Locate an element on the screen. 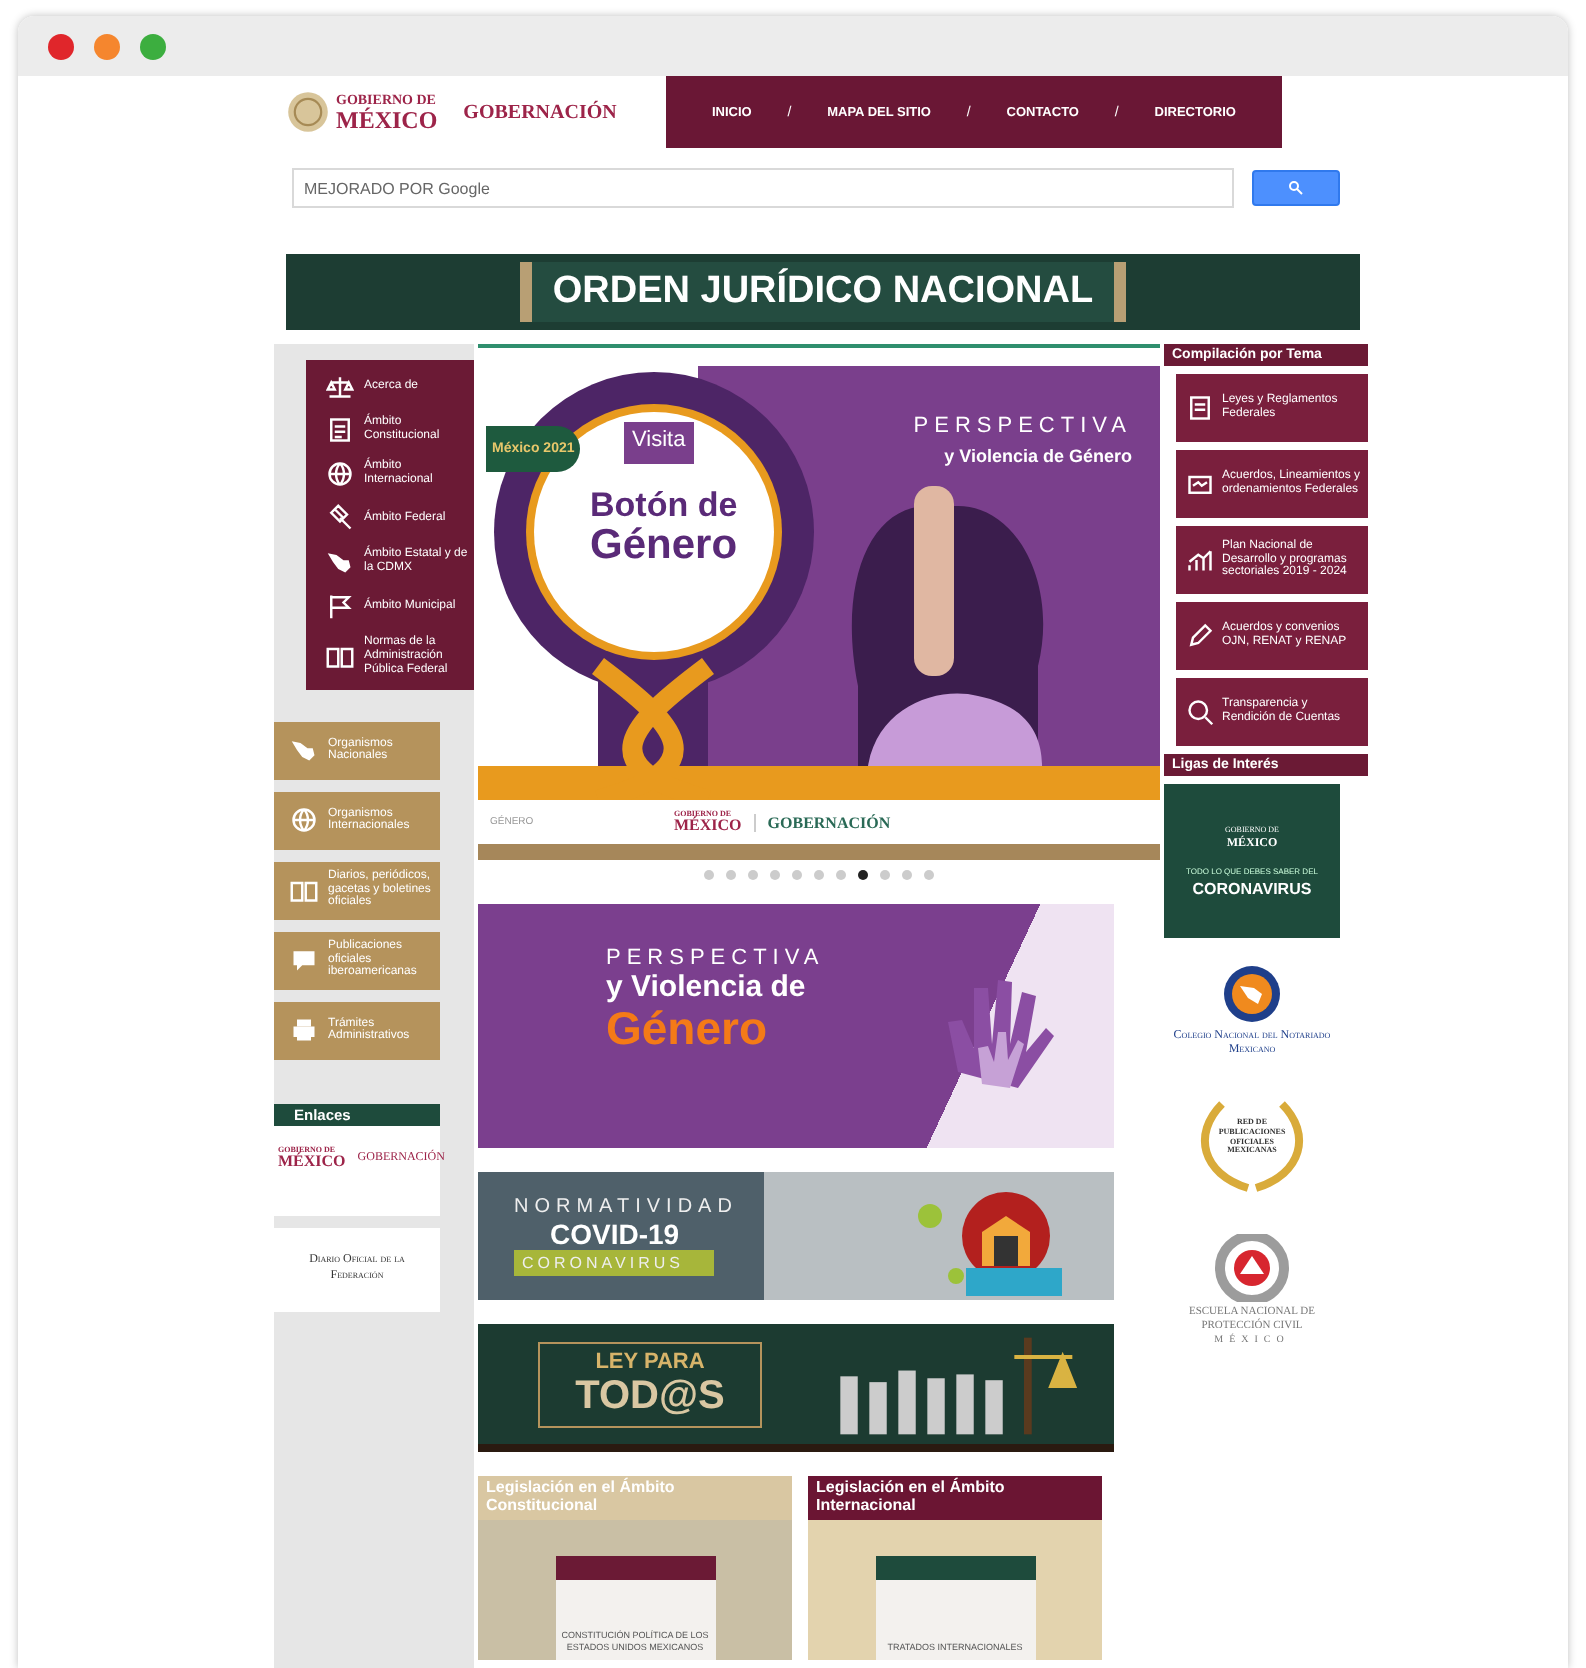 The width and height of the screenshot is (1586, 1668). pencil-icon is located at coordinates (1200, 636).